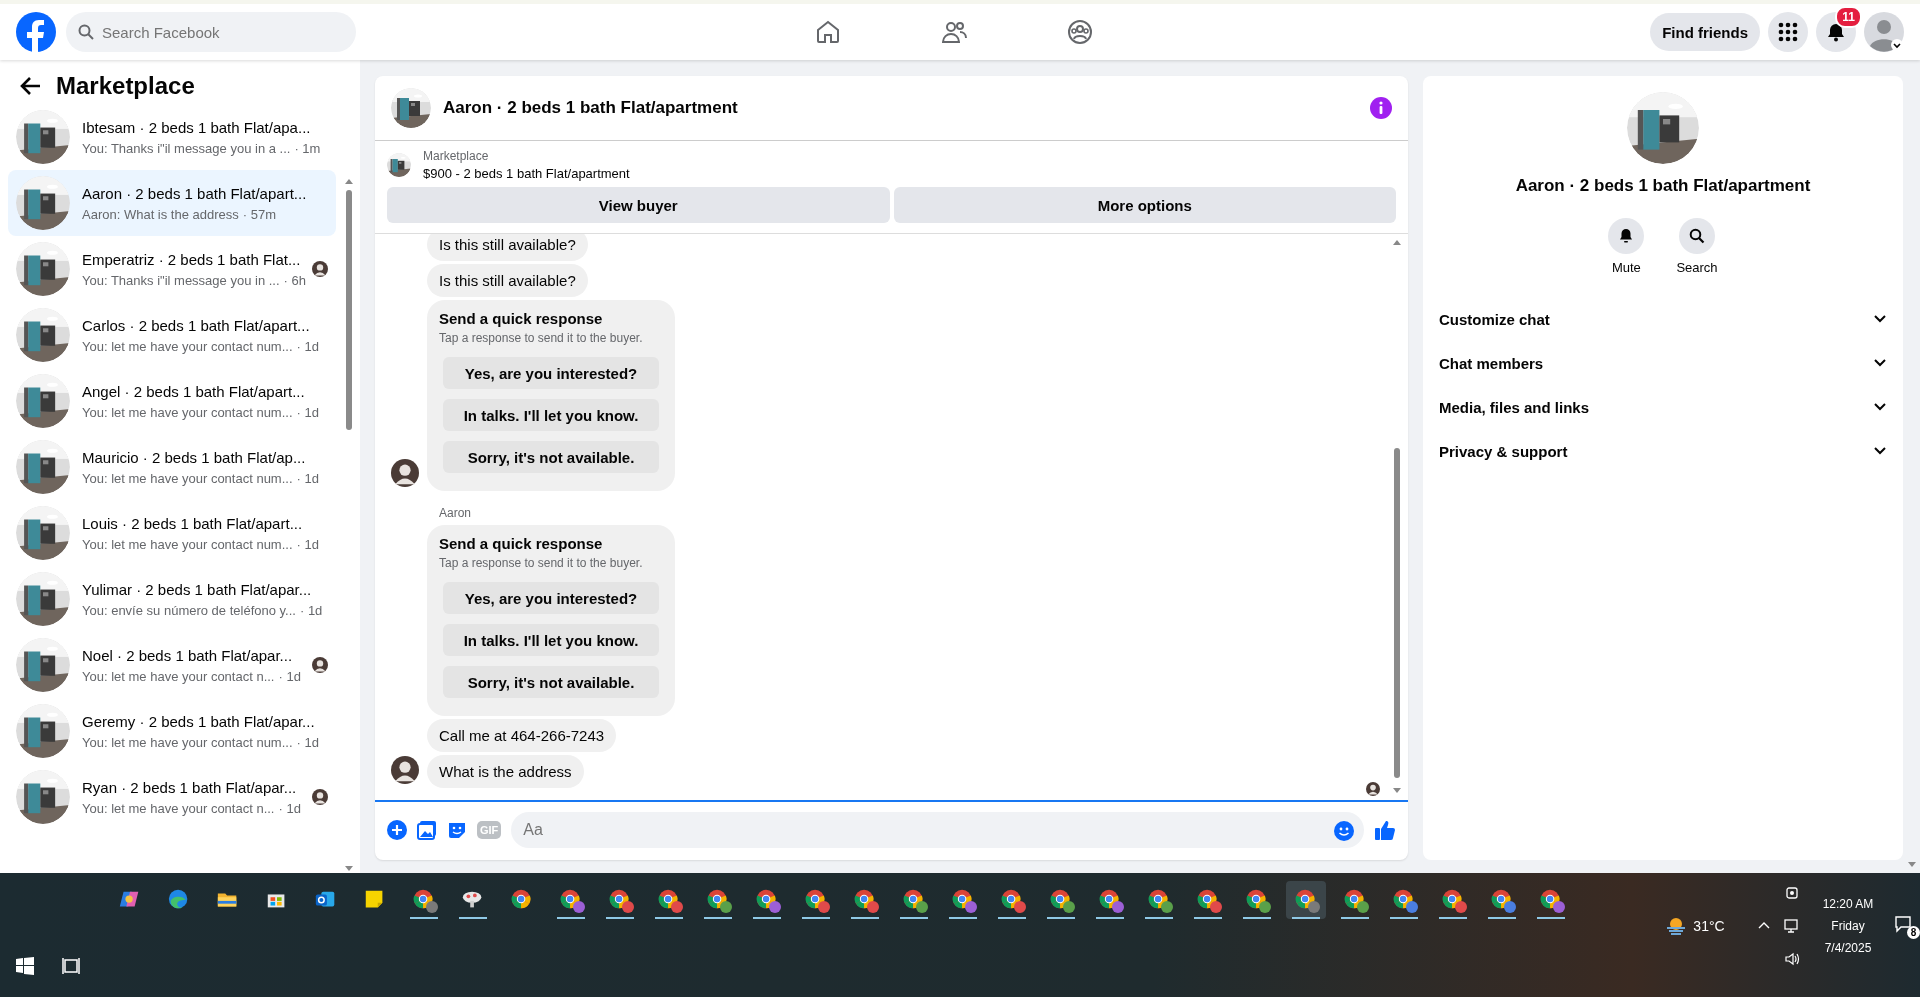 This screenshot has height=997, width=1920. What do you see at coordinates (457, 830) in the screenshot?
I see `sticker-icon` at bounding box center [457, 830].